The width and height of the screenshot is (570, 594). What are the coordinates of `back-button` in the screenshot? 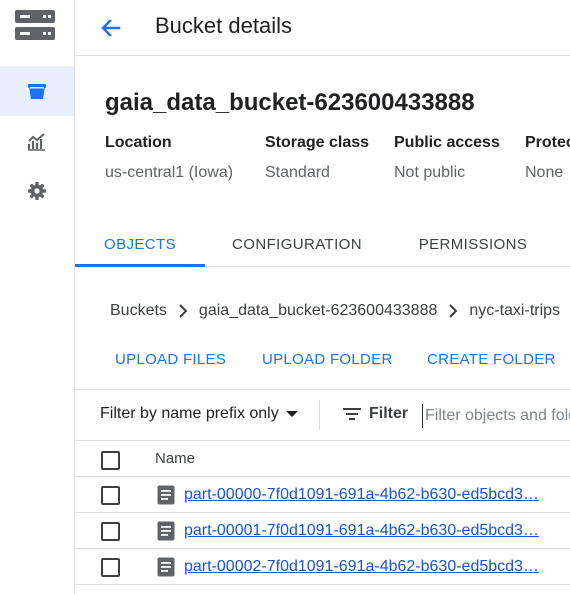 It's located at (111, 28).